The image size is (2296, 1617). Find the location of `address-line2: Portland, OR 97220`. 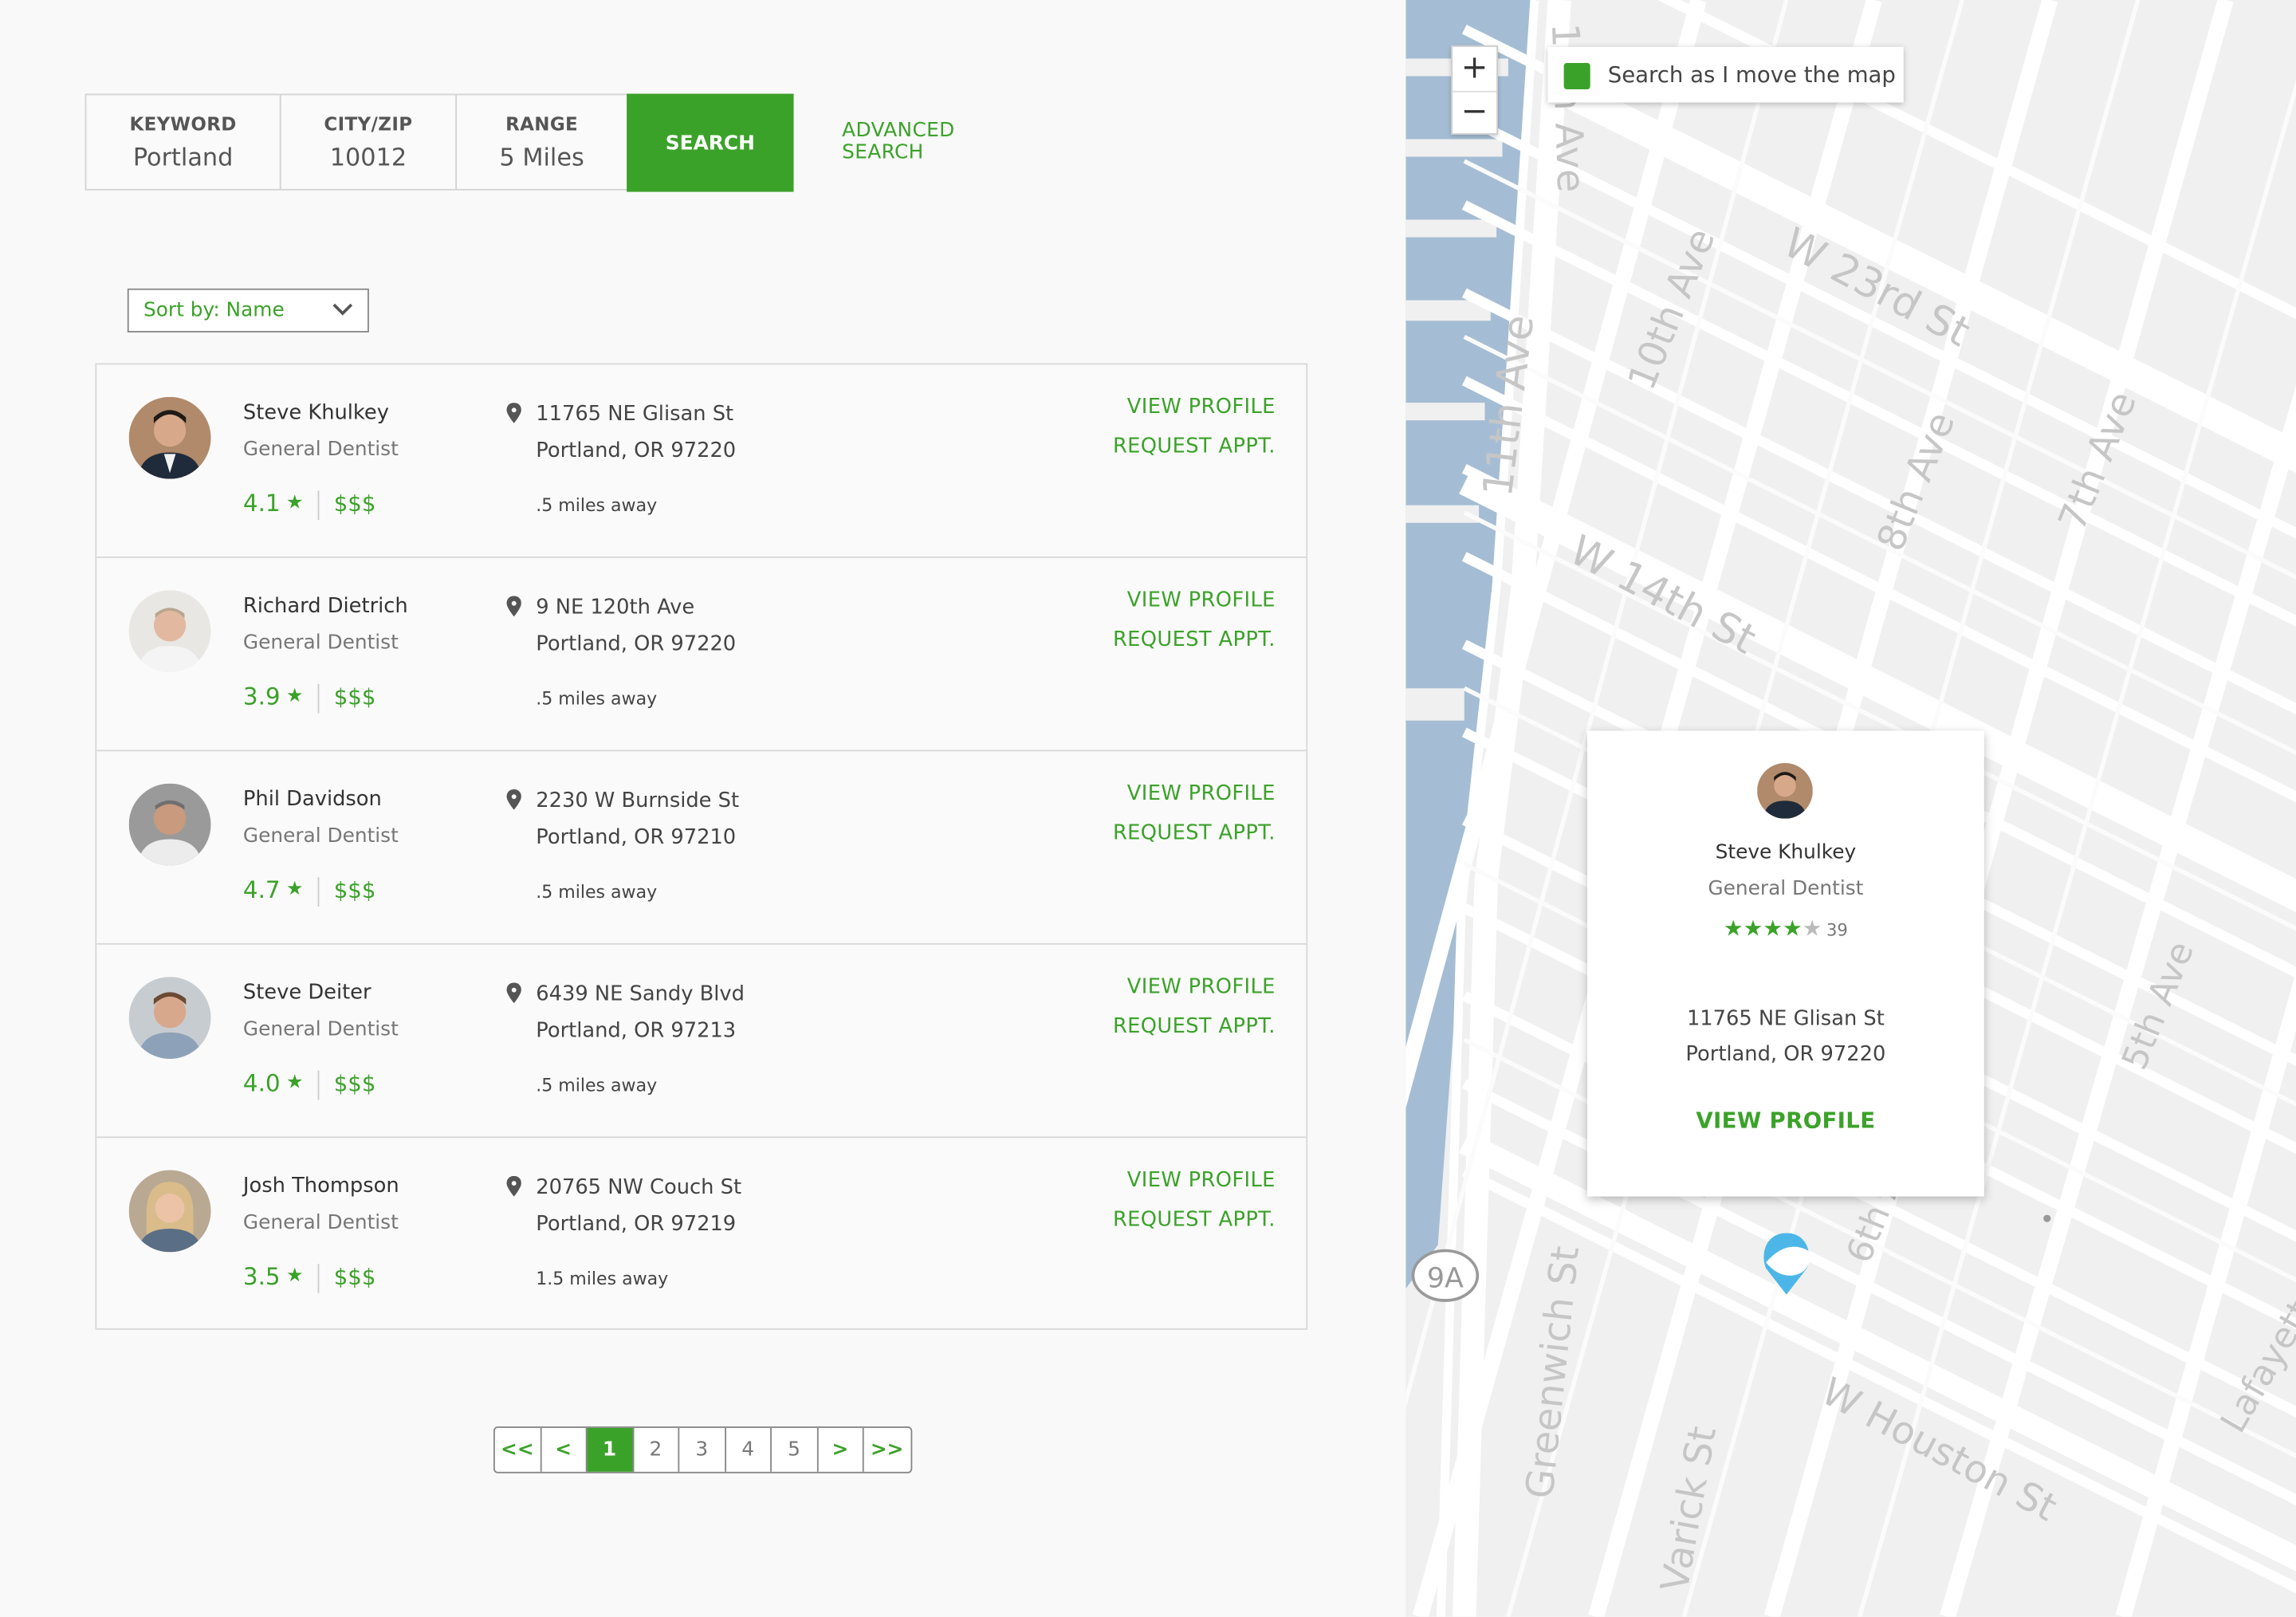

address-line2: Portland, OR 97220 is located at coordinates (636, 644).